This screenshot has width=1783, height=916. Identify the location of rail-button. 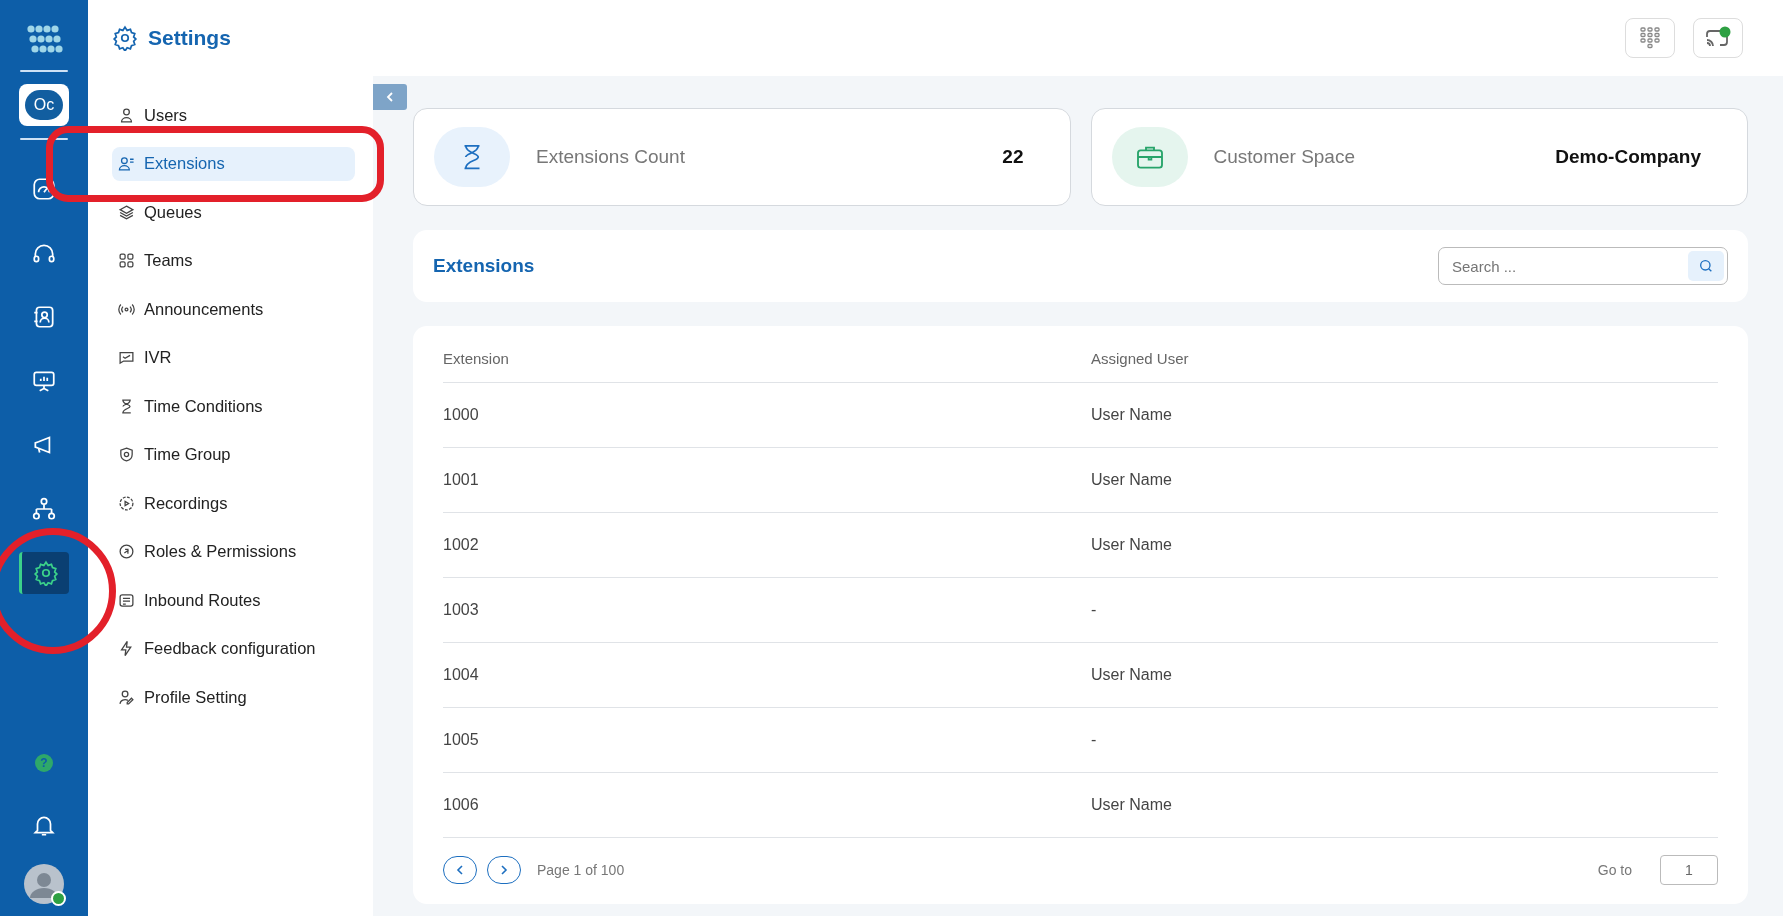
(44, 573).